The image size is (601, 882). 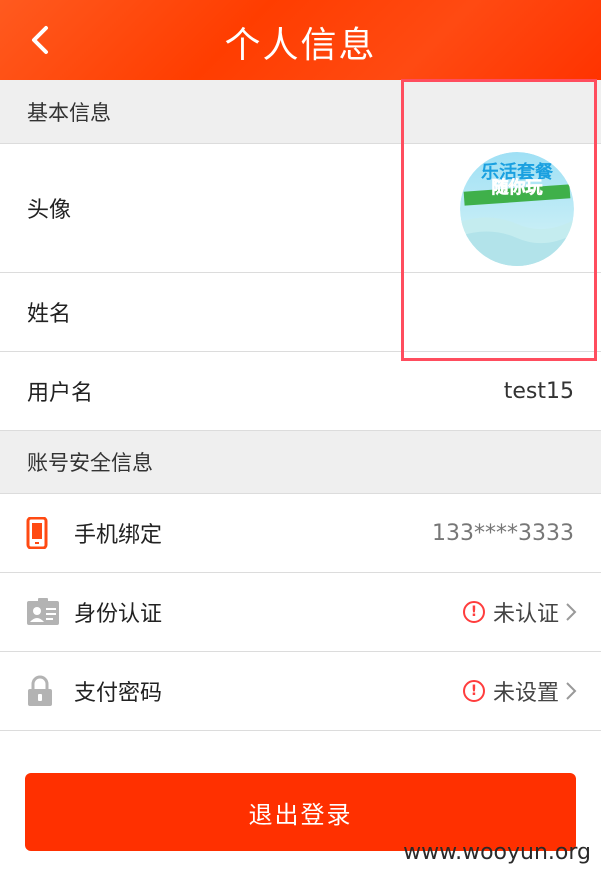 I want to click on identity-status: ! 未认证, so click(x=519, y=612).